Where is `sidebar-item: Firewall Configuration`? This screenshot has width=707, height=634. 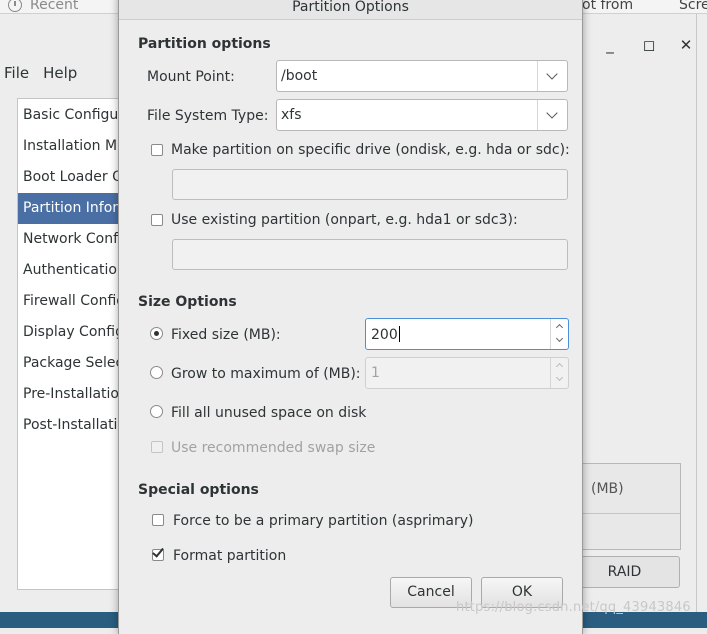
sidebar-item: Firewall Configuration is located at coordinates (72, 301).